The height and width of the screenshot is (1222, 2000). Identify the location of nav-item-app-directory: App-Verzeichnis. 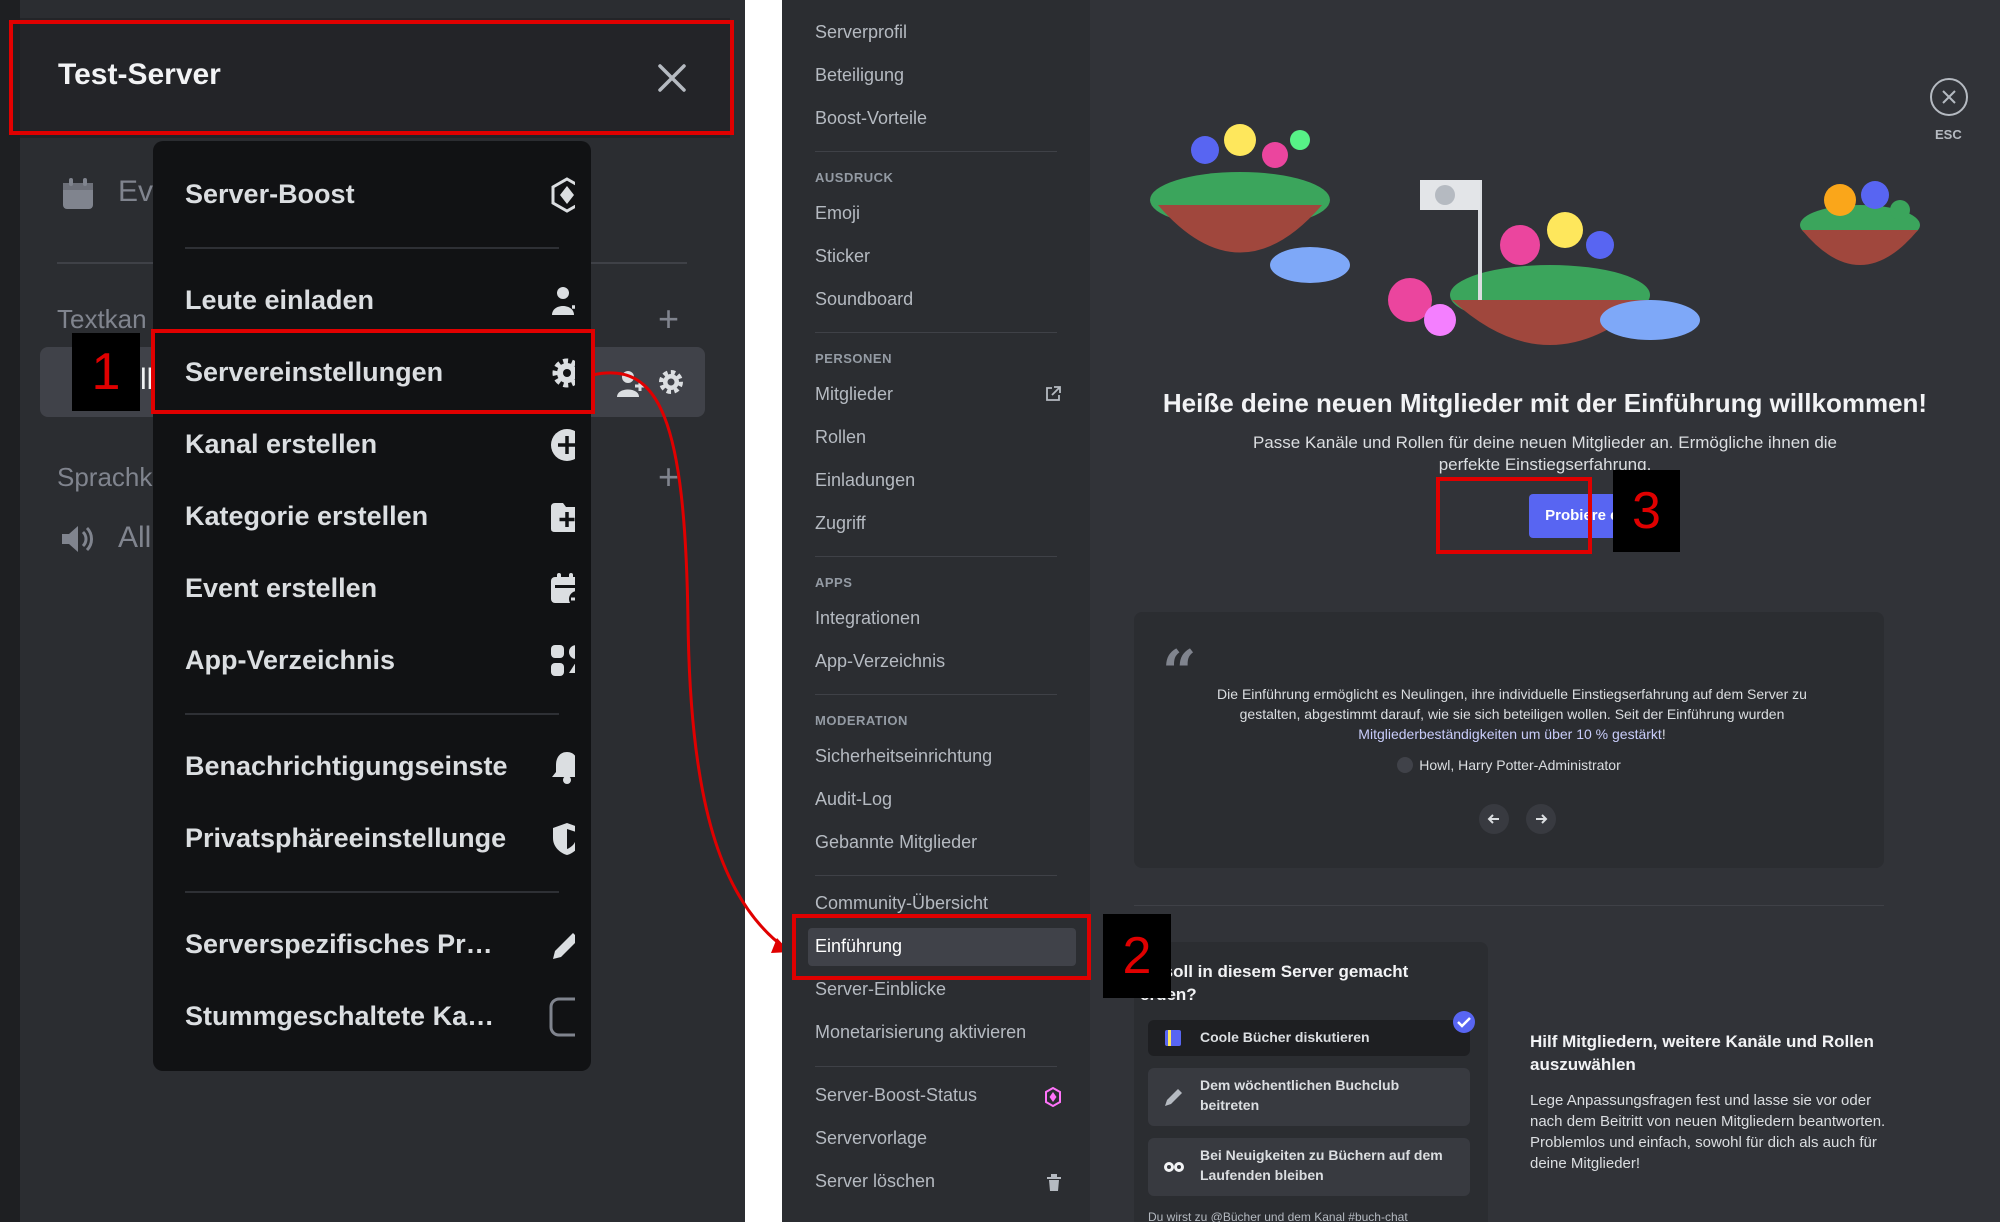
(880, 661).